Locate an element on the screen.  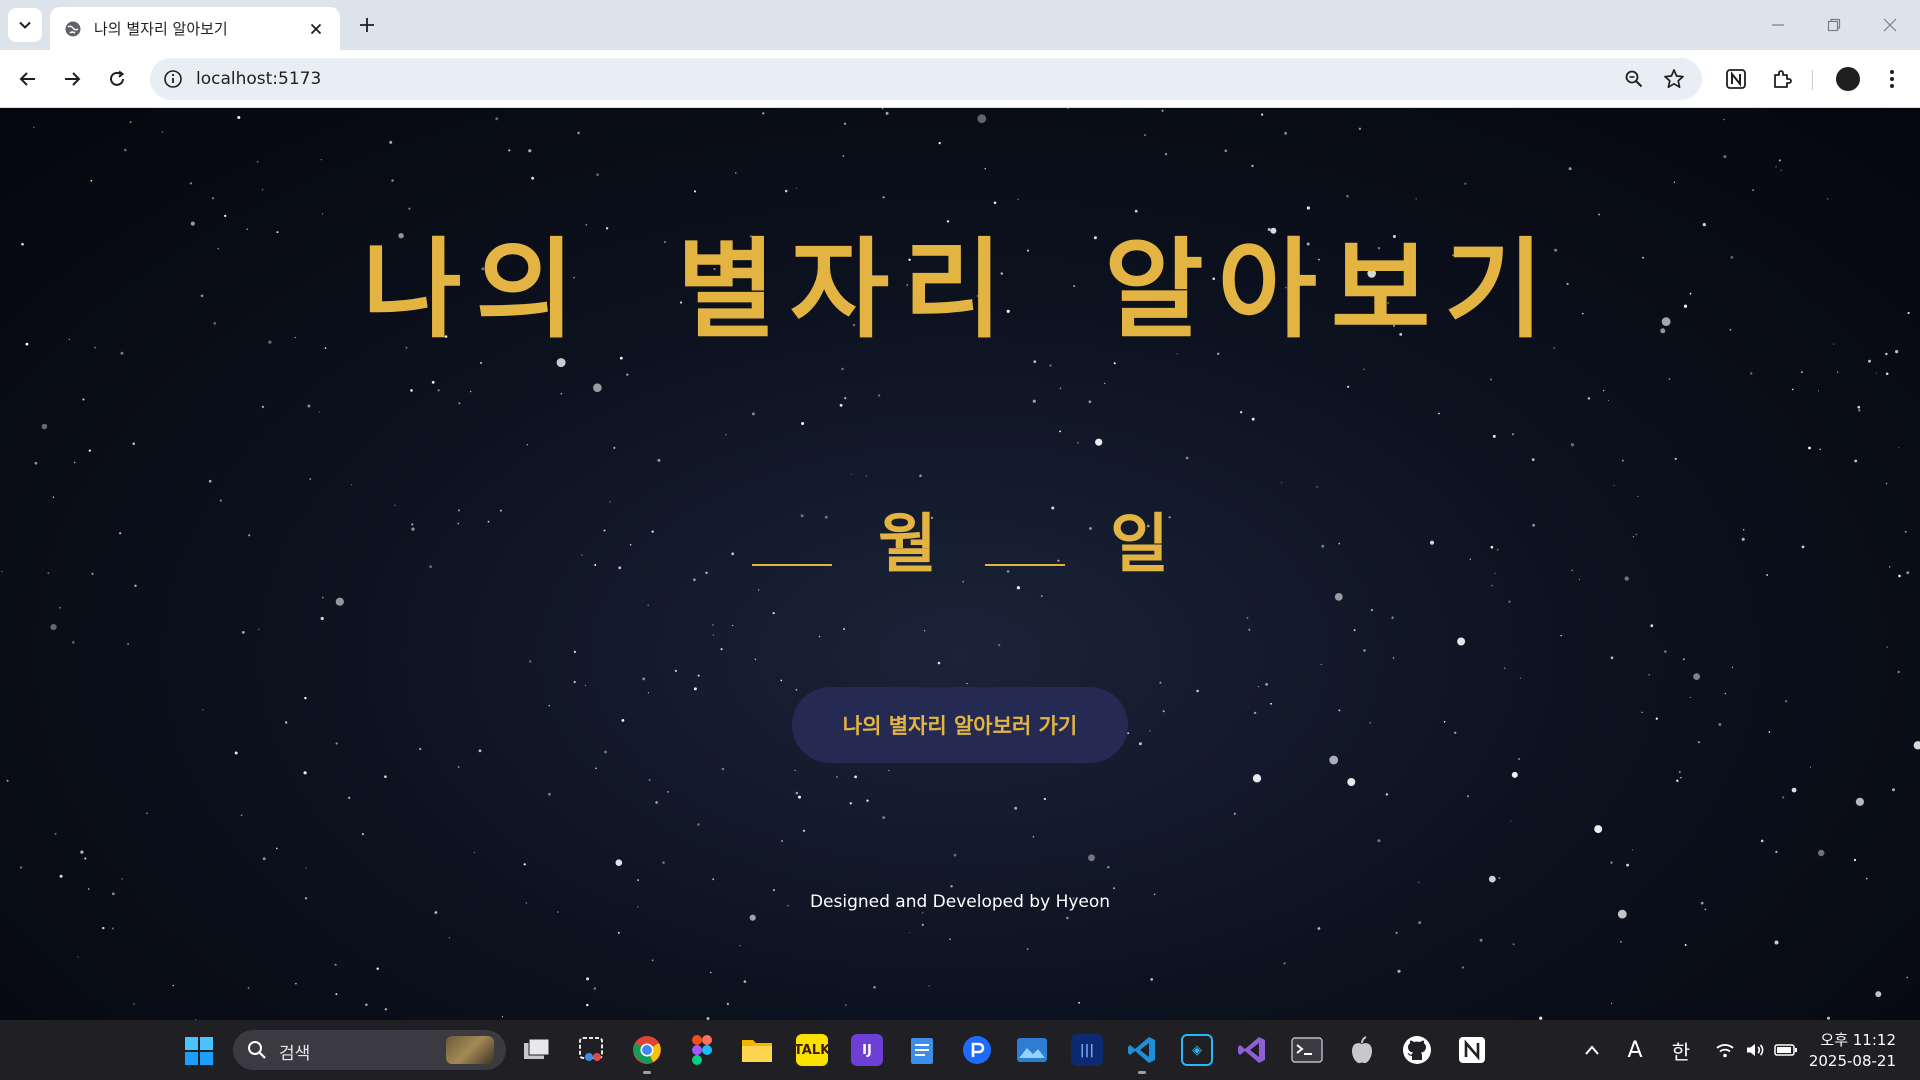
profile-avatar is located at coordinates (1848, 79).